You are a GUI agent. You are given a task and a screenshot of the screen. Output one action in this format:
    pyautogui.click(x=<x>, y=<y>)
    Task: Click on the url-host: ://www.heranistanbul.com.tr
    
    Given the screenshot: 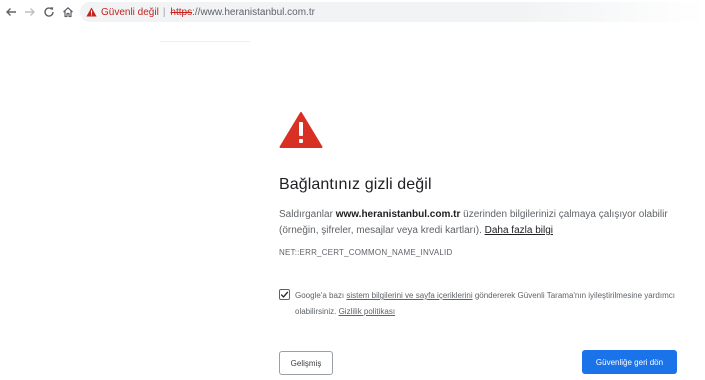 What is the action you would take?
    pyautogui.click(x=253, y=12)
    